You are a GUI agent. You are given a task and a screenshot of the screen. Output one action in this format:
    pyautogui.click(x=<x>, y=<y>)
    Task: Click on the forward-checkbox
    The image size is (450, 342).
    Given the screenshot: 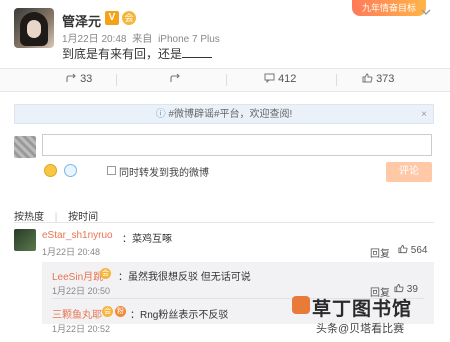 What is the action you would take?
    pyautogui.click(x=111, y=170)
    